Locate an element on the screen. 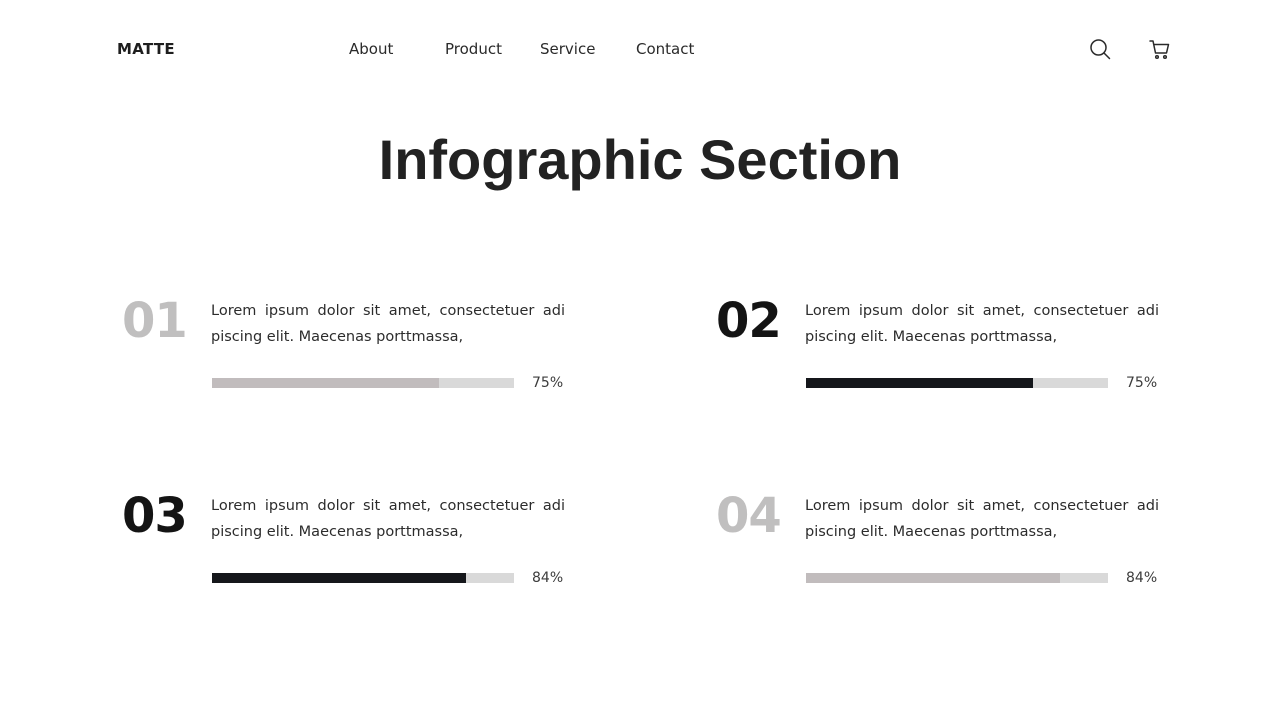  search-icon is located at coordinates (1100, 49).